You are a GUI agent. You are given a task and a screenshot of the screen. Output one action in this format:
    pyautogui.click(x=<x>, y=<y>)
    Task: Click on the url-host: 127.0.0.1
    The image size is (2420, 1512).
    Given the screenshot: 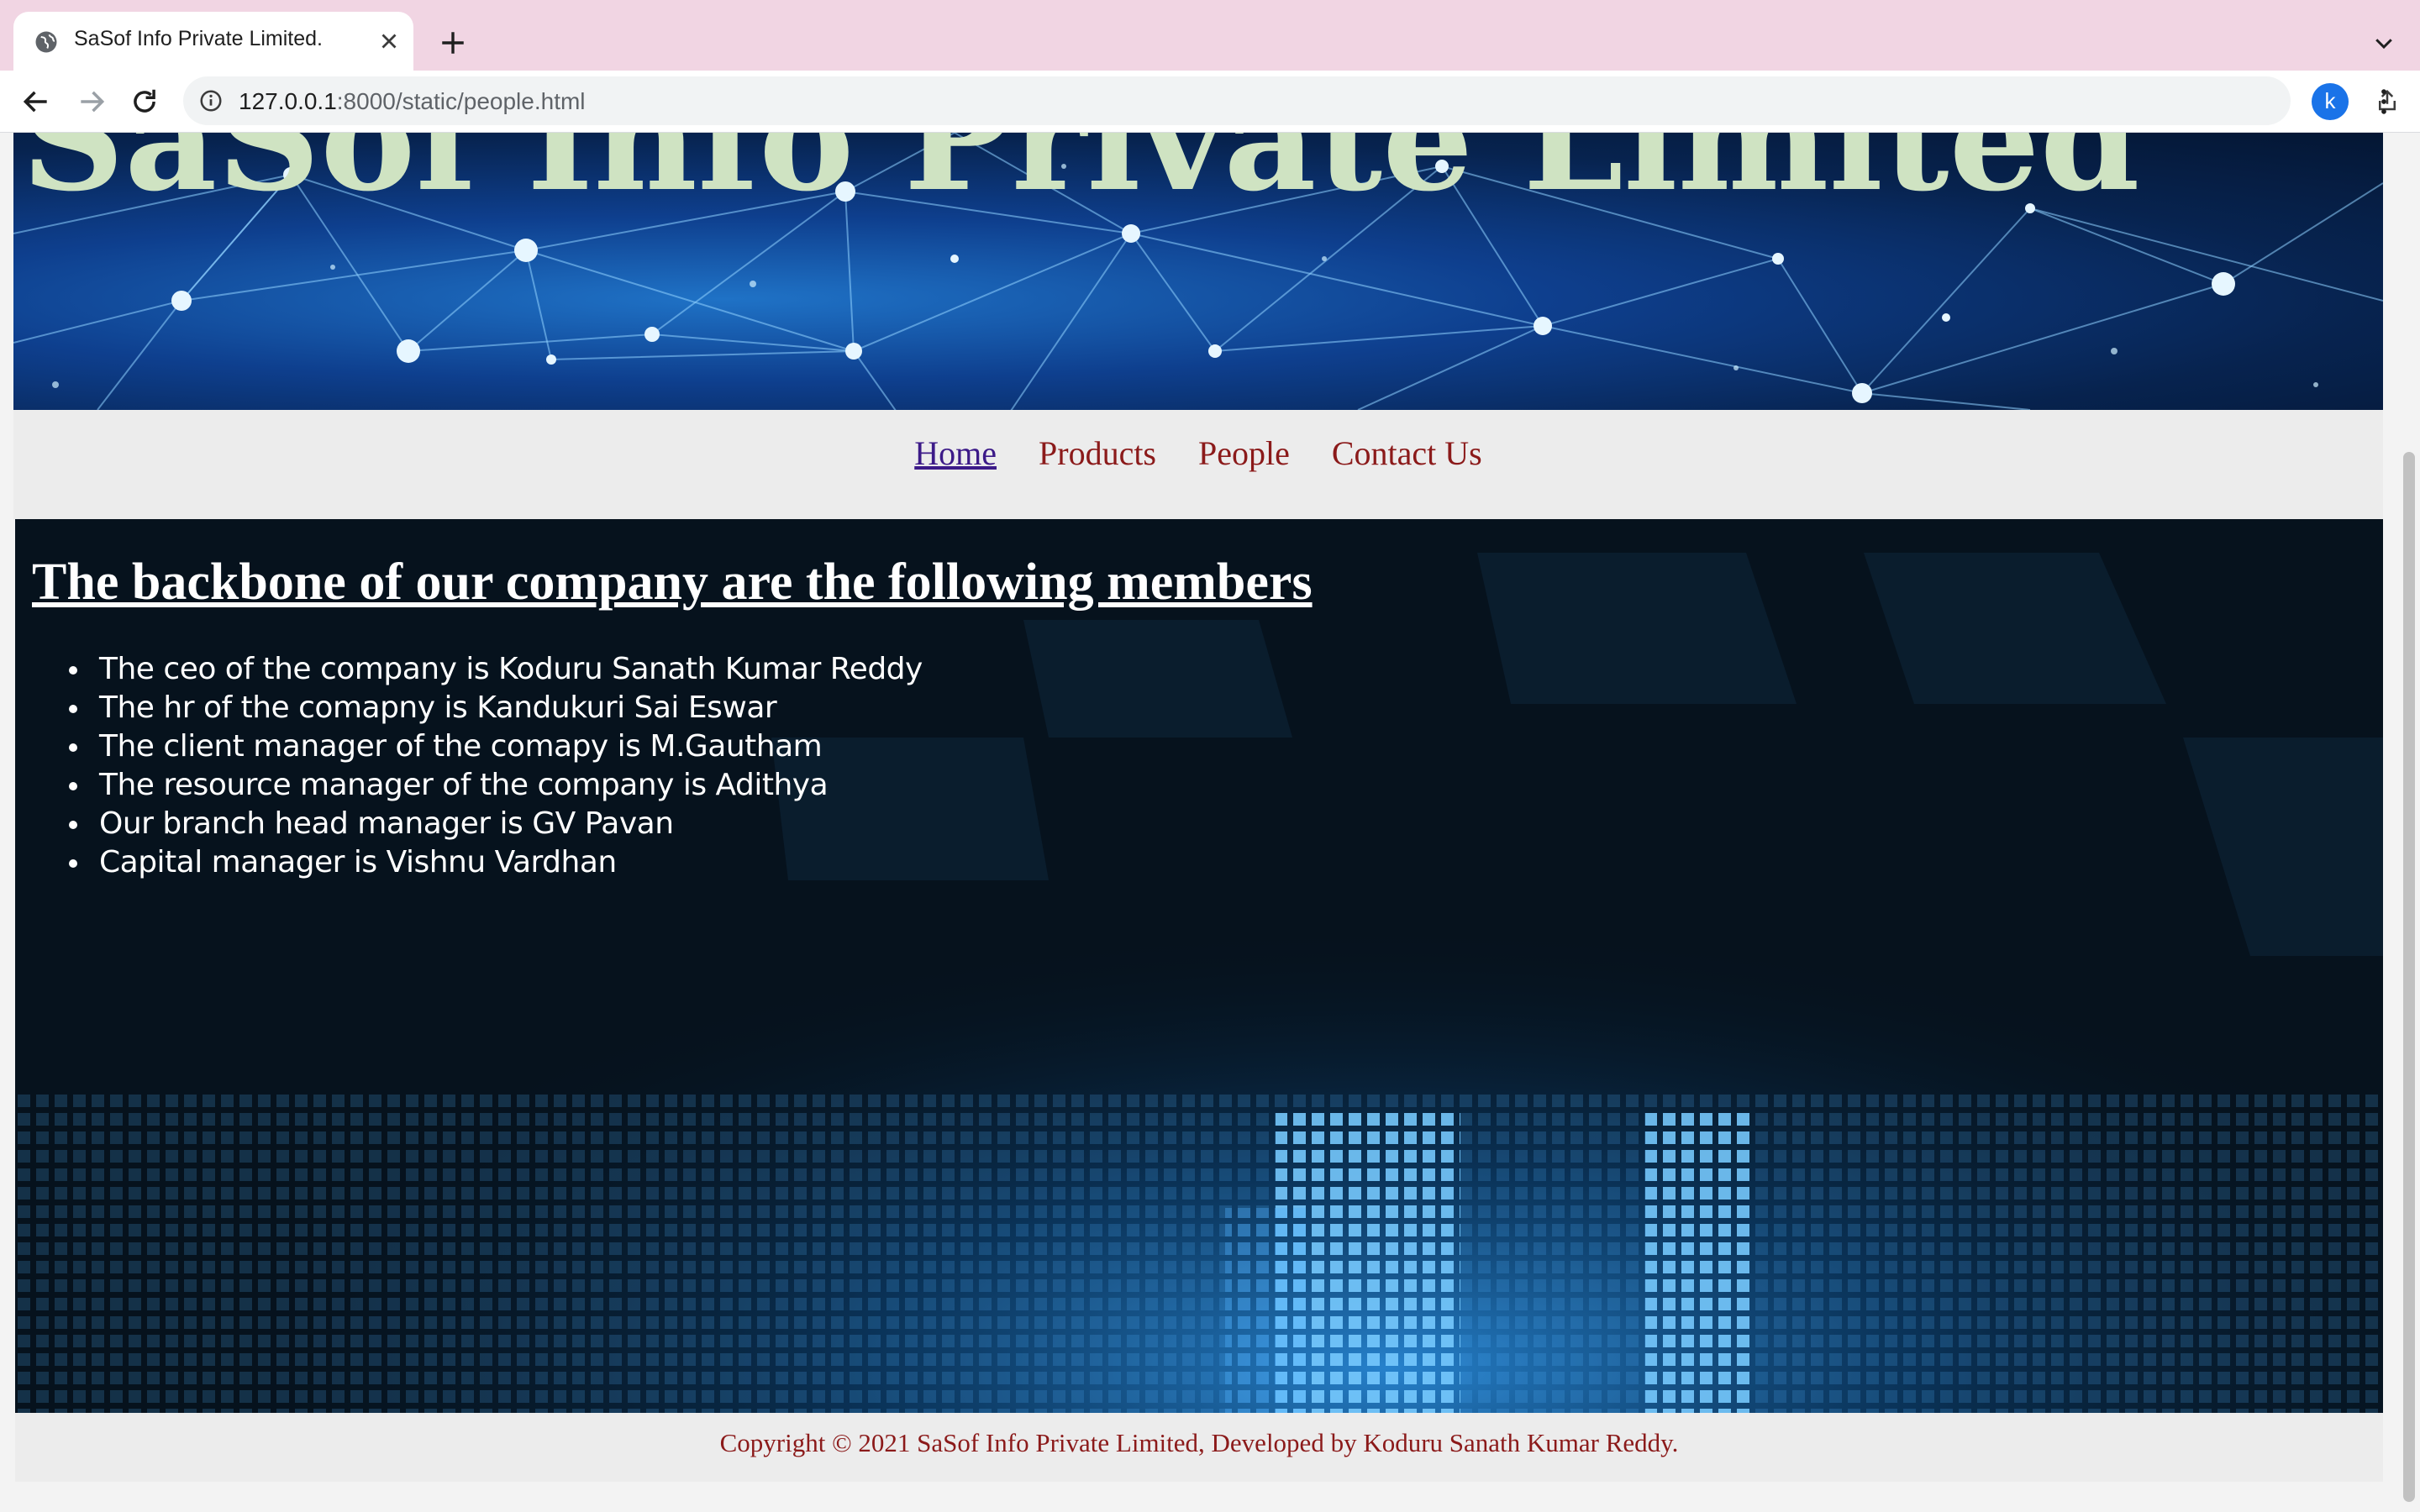 What is the action you would take?
    pyautogui.click(x=288, y=101)
    